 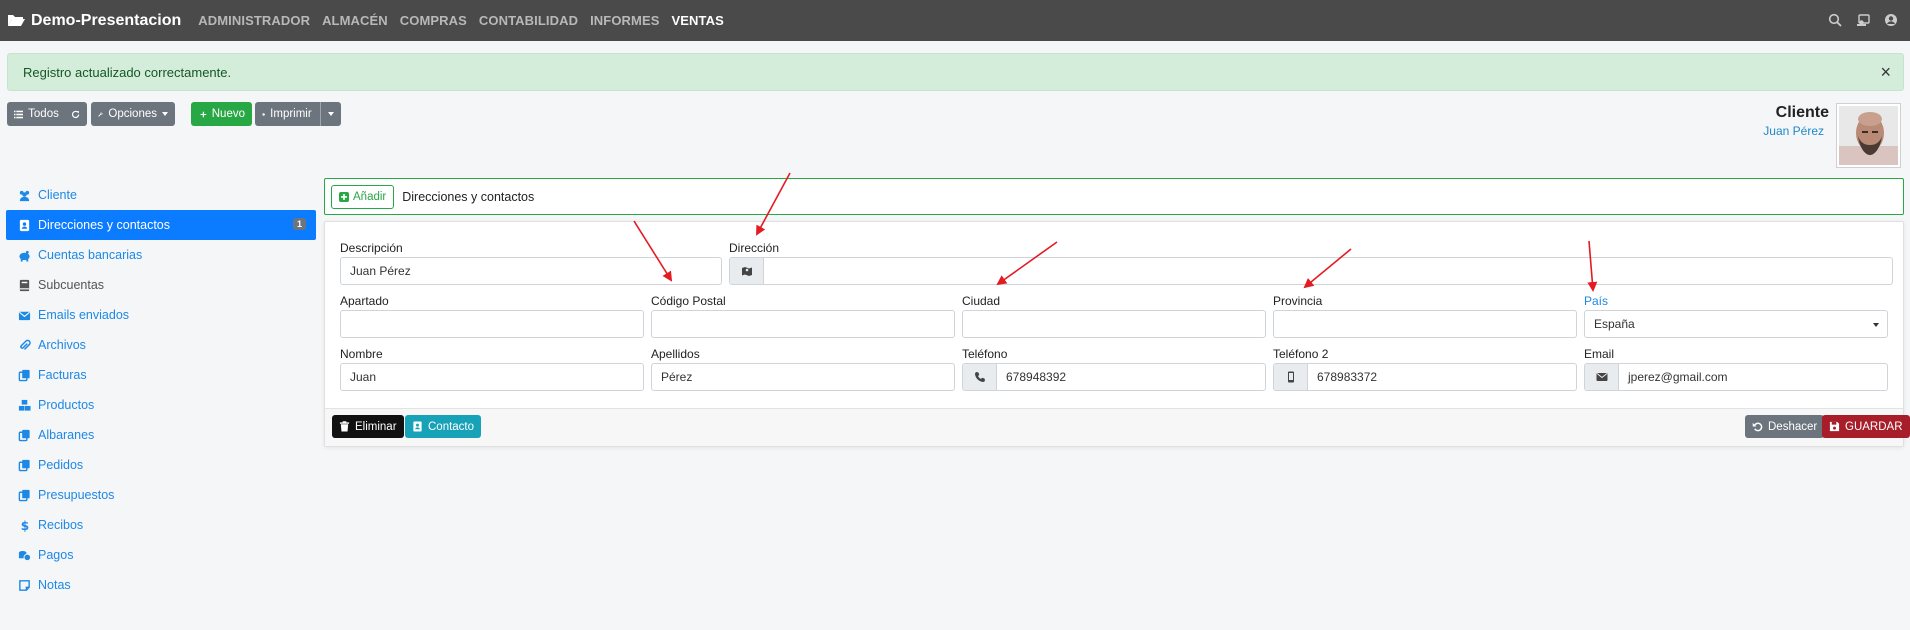 I want to click on print-icon, so click(x=263, y=114).